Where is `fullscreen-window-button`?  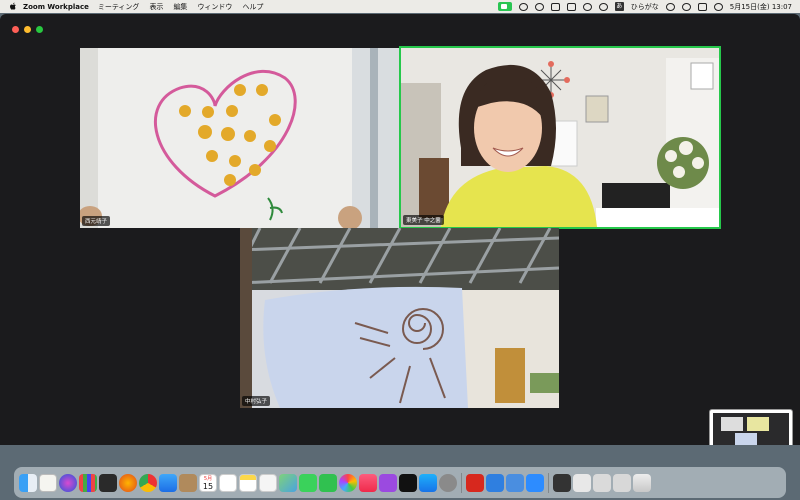
fullscreen-window-button is located at coordinates (39, 29).